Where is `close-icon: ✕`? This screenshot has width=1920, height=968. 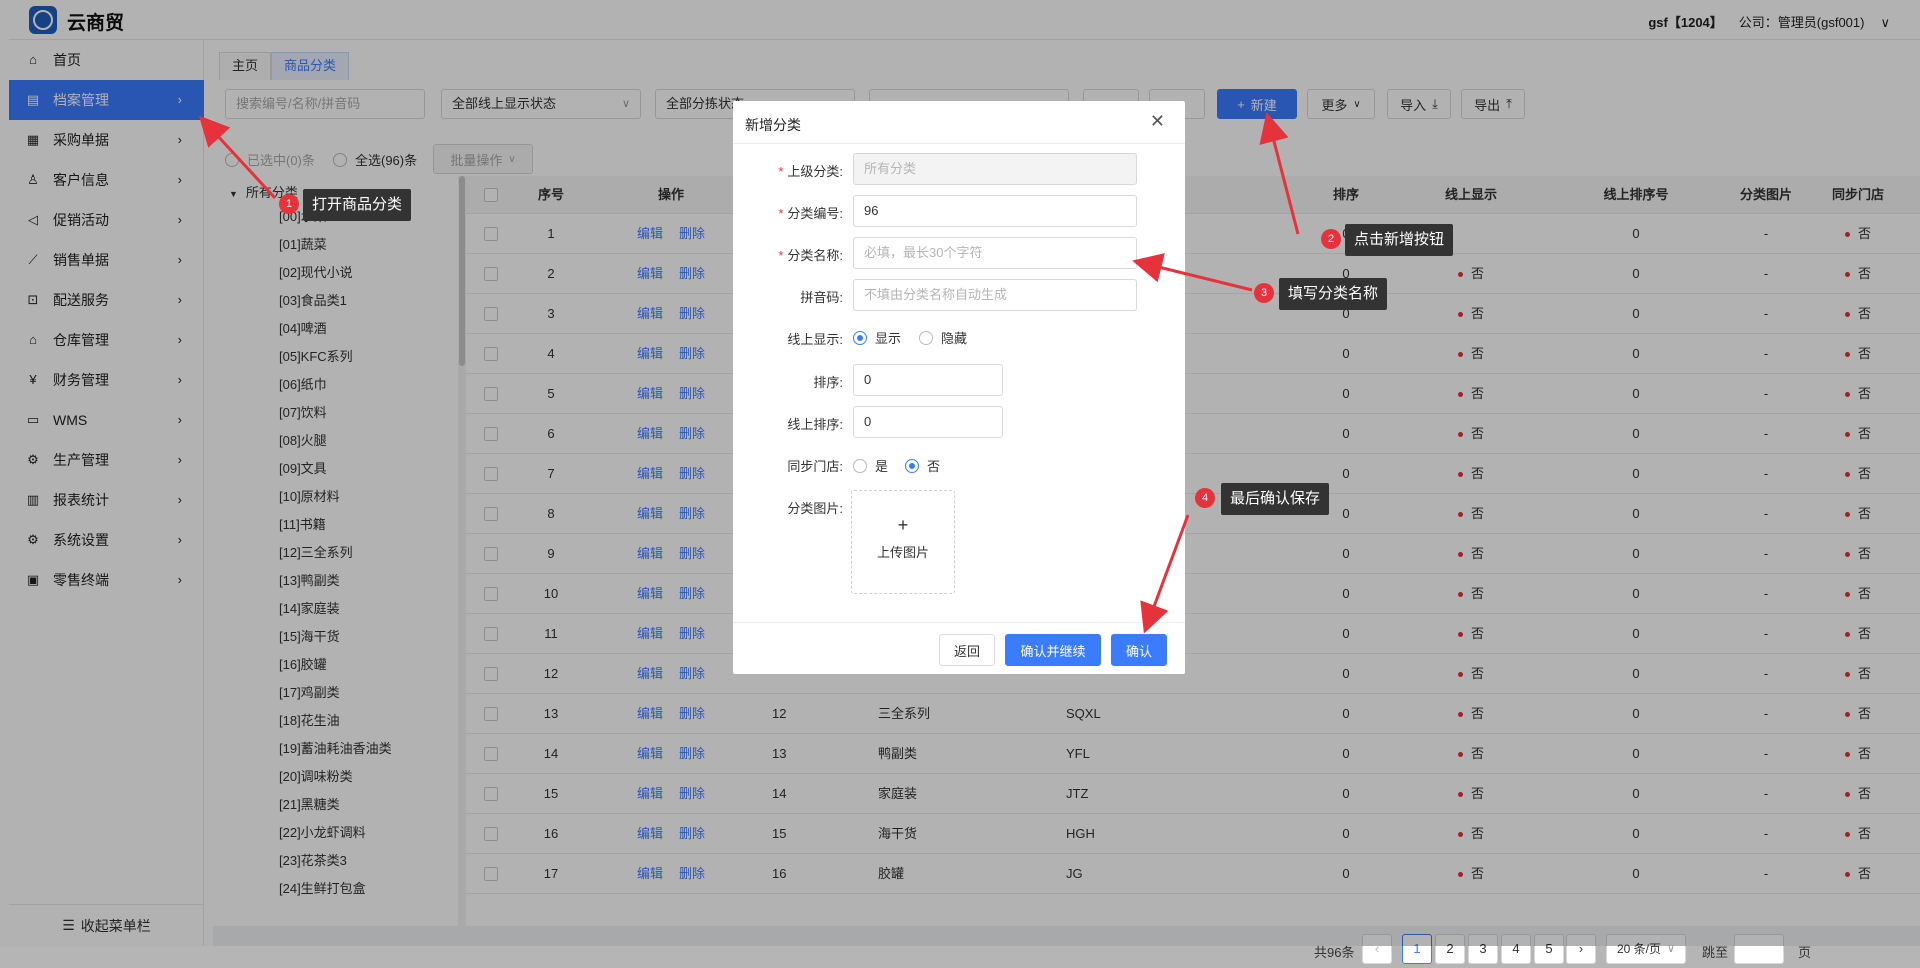
close-icon: ✕ is located at coordinates (1157, 121).